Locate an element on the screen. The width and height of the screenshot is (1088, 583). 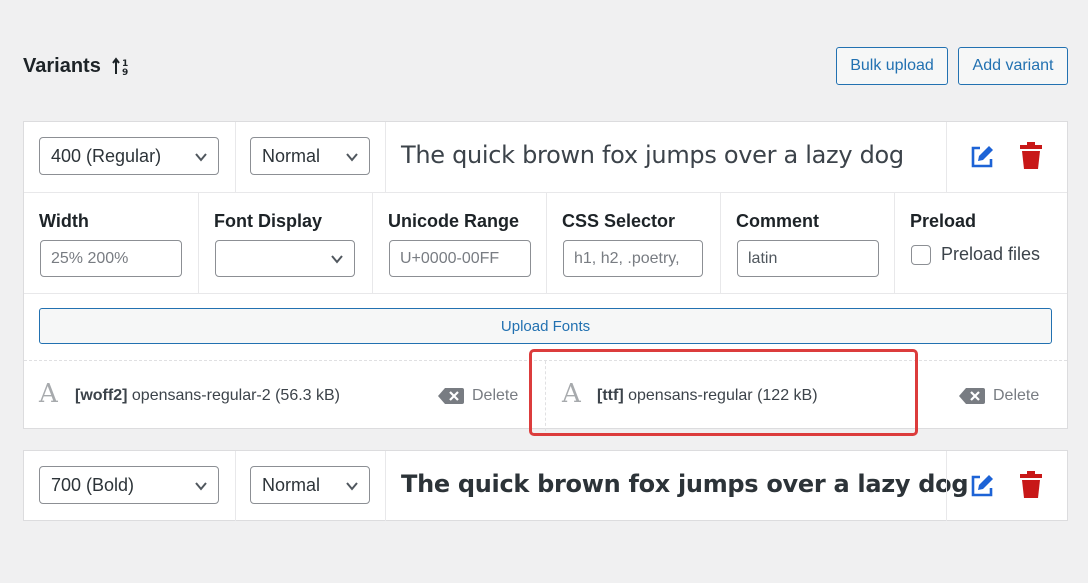
preload-checkbox is located at coordinates (921, 255).